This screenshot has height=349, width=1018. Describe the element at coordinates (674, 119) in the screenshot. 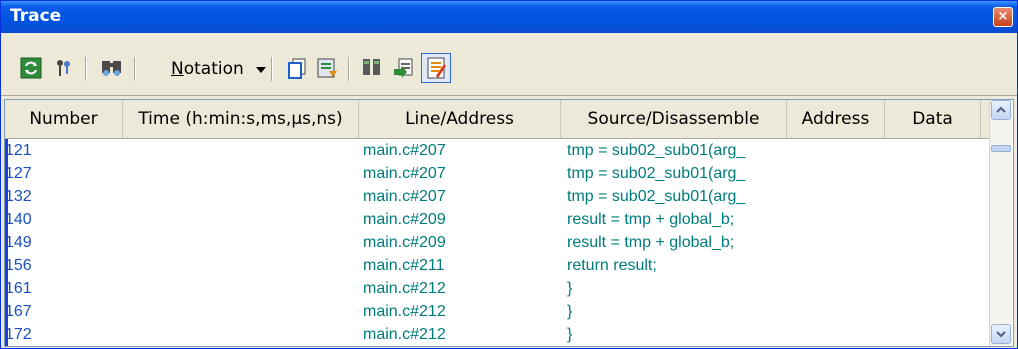

I see `column-header-source: Source/Disassemble` at that location.